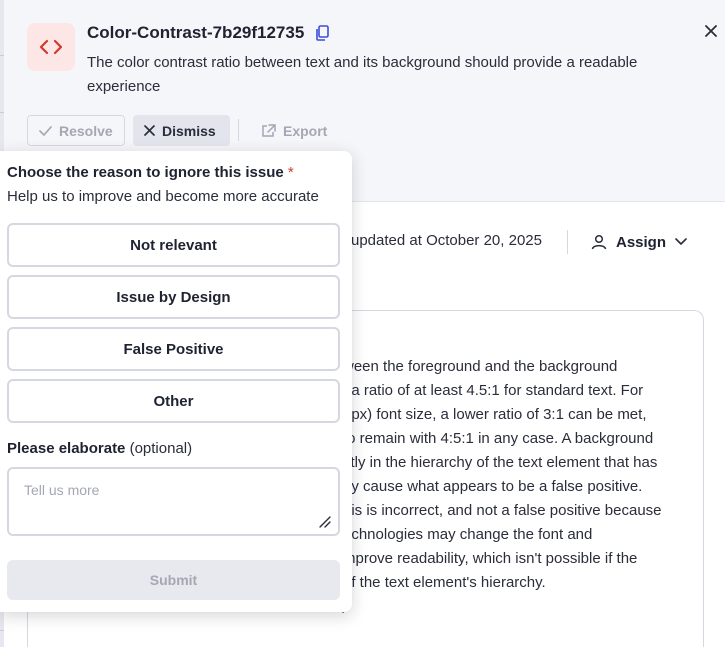 The width and height of the screenshot is (725, 647). Describe the element at coordinates (599, 242) in the screenshot. I see `user-icon` at that location.